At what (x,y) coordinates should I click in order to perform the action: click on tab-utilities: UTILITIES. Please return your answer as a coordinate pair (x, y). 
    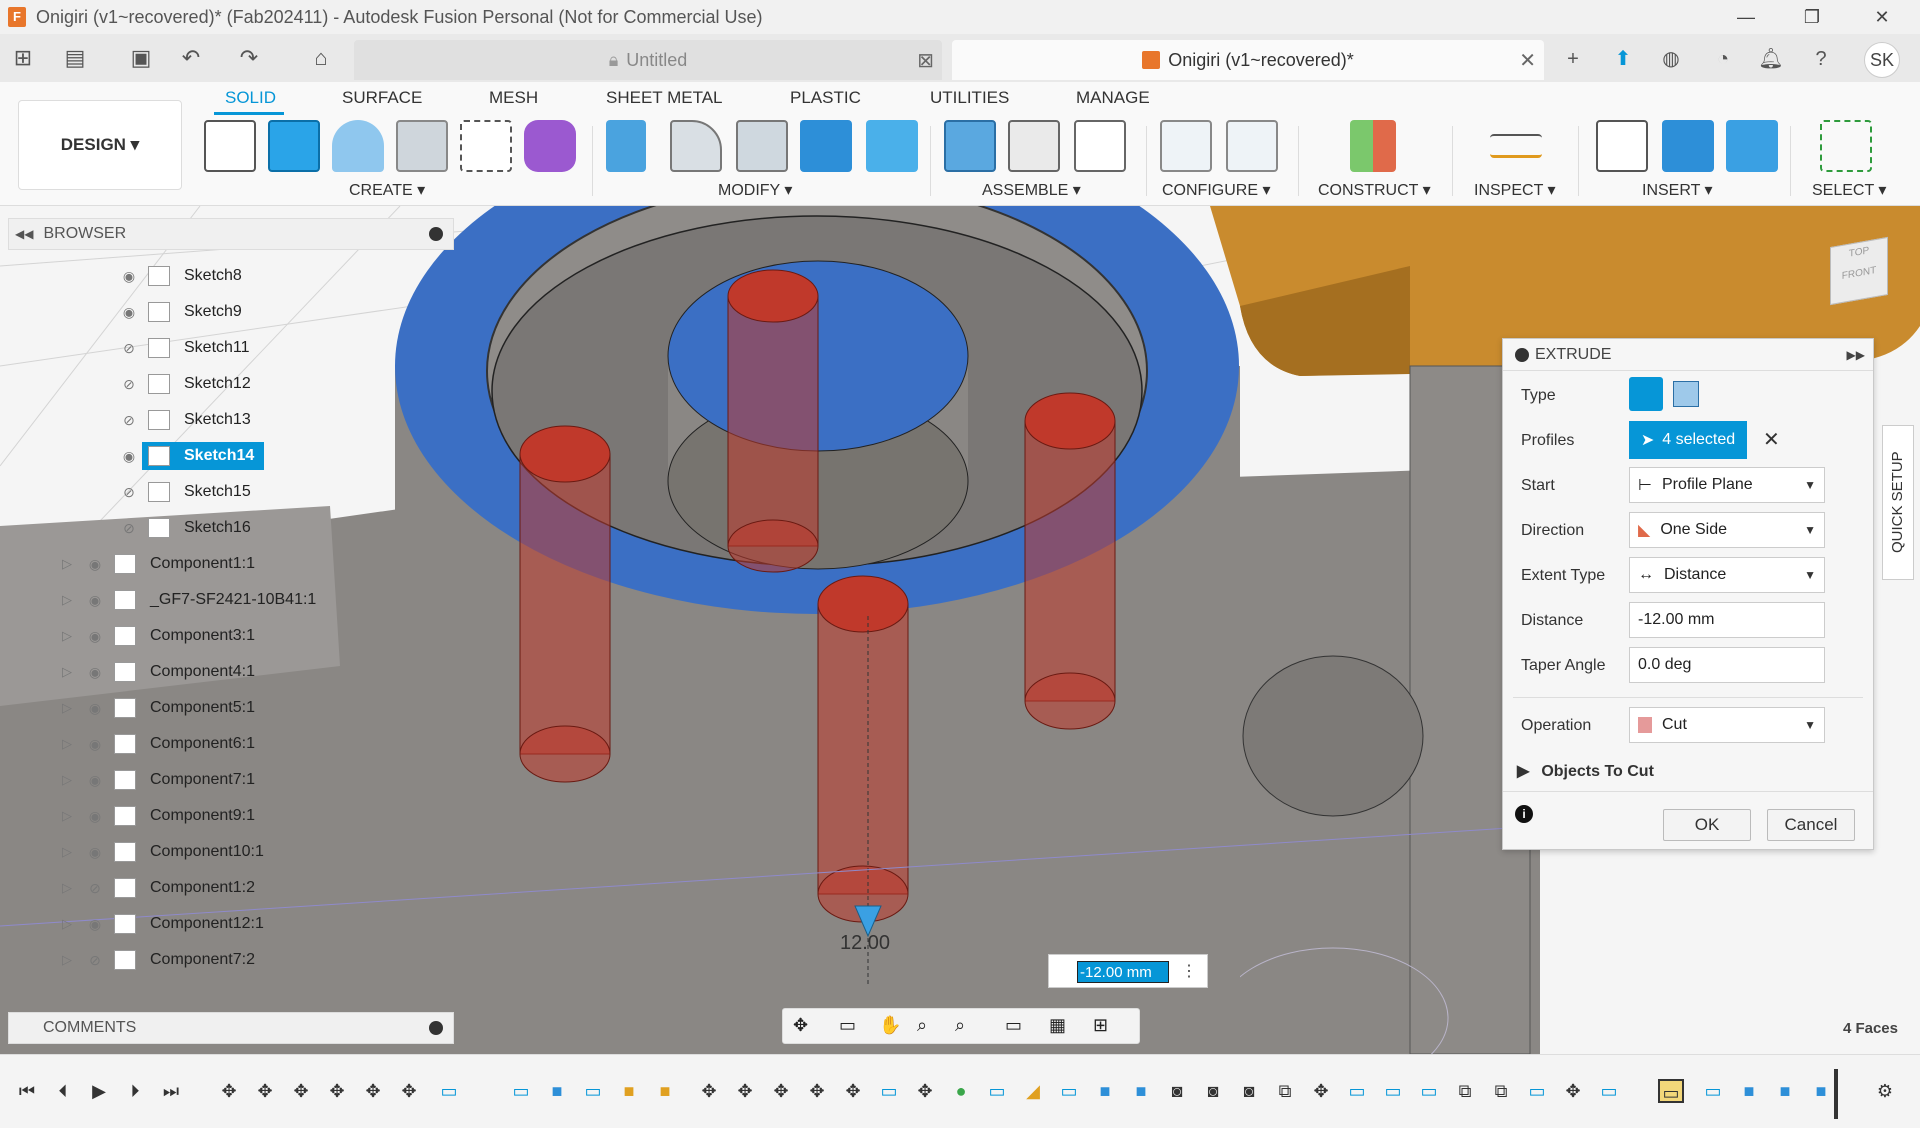
    Looking at the image, I should click on (969, 98).